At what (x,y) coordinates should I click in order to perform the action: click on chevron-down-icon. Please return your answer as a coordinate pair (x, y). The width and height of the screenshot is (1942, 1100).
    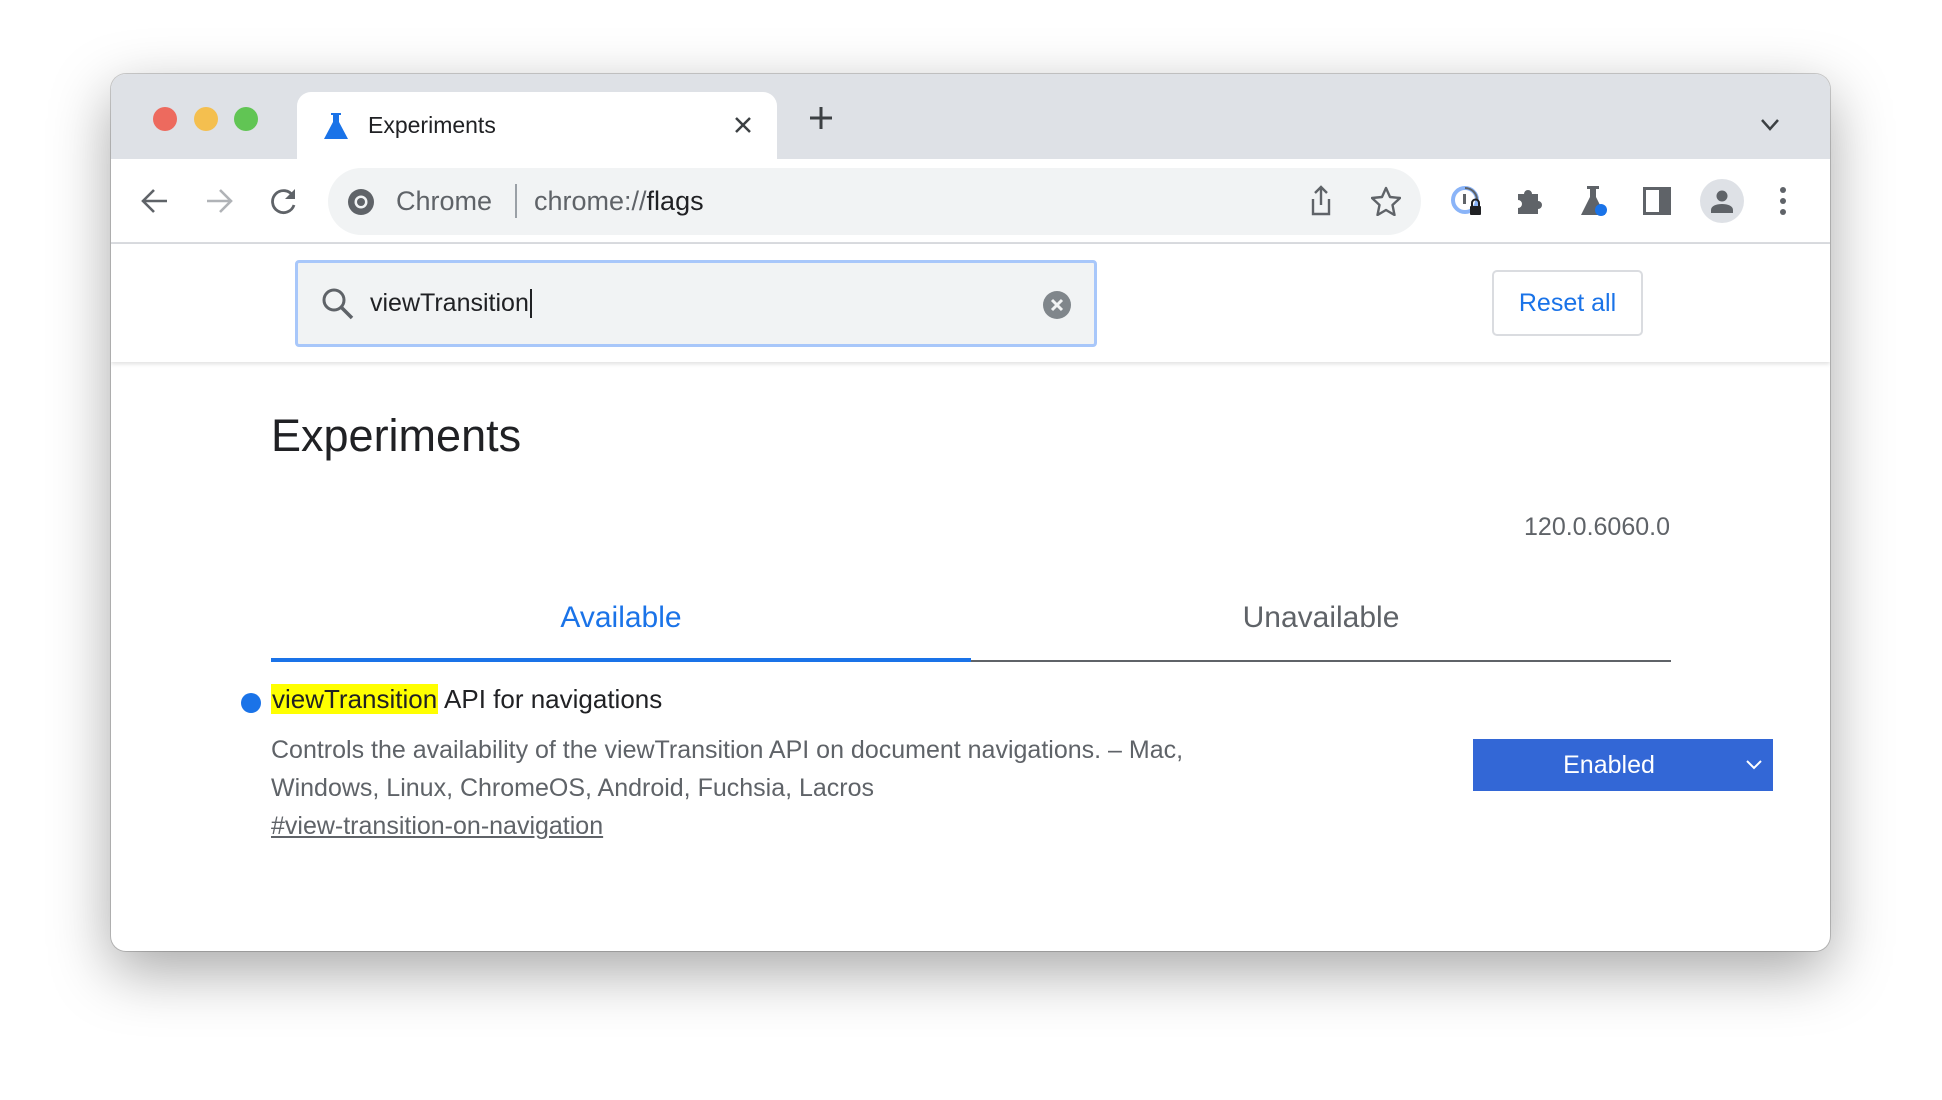
    Looking at the image, I should click on (1754, 765).